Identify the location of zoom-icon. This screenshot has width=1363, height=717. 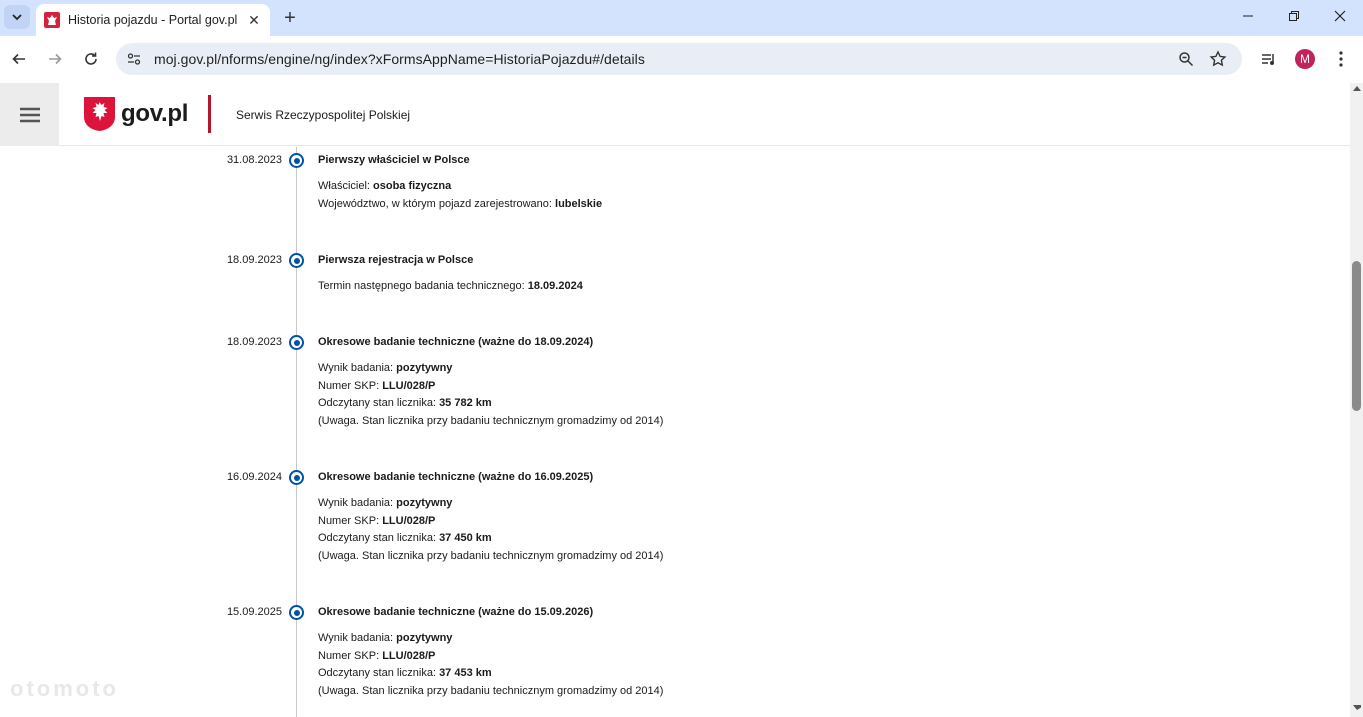
(1186, 59).